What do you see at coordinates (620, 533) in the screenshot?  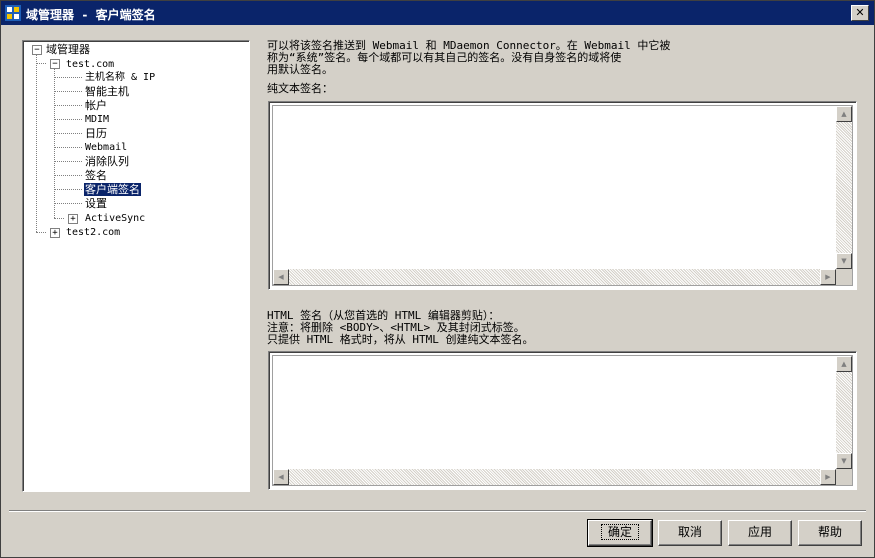 I see `ok-button: 确定` at bounding box center [620, 533].